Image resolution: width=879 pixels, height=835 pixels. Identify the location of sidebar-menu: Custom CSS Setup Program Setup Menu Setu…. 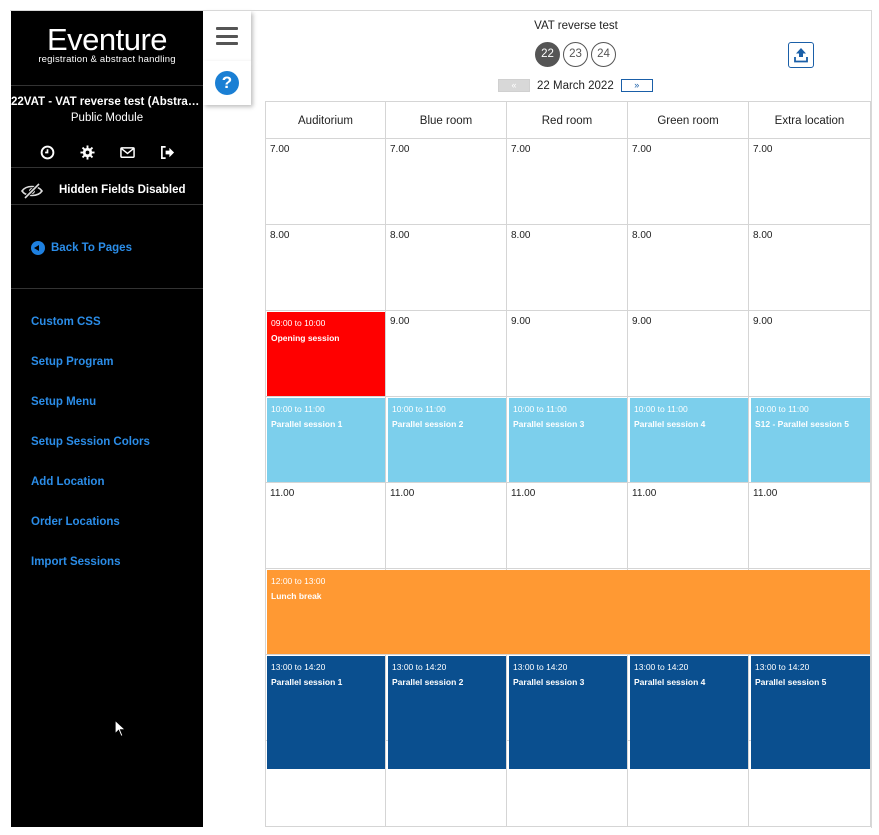
(90, 456).